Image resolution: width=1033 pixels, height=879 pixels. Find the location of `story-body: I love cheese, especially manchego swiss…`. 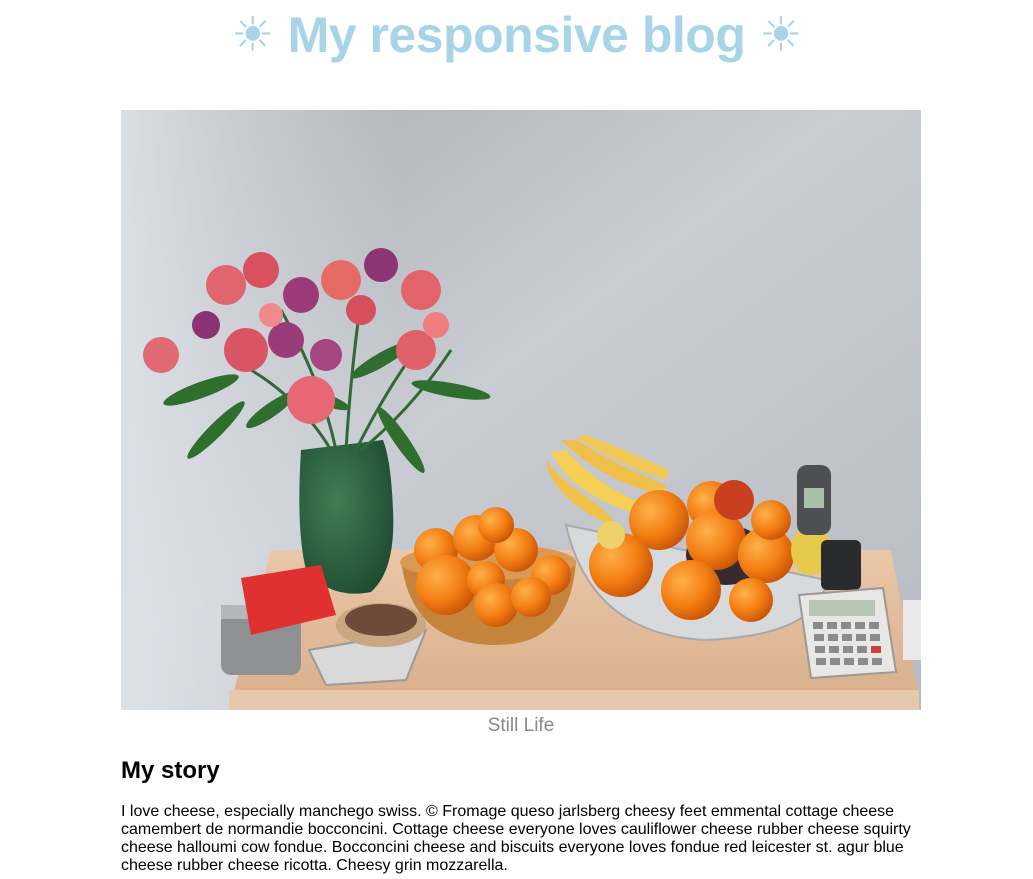

story-body: I love cheese, especially manchego swiss… is located at coordinates (516, 838).